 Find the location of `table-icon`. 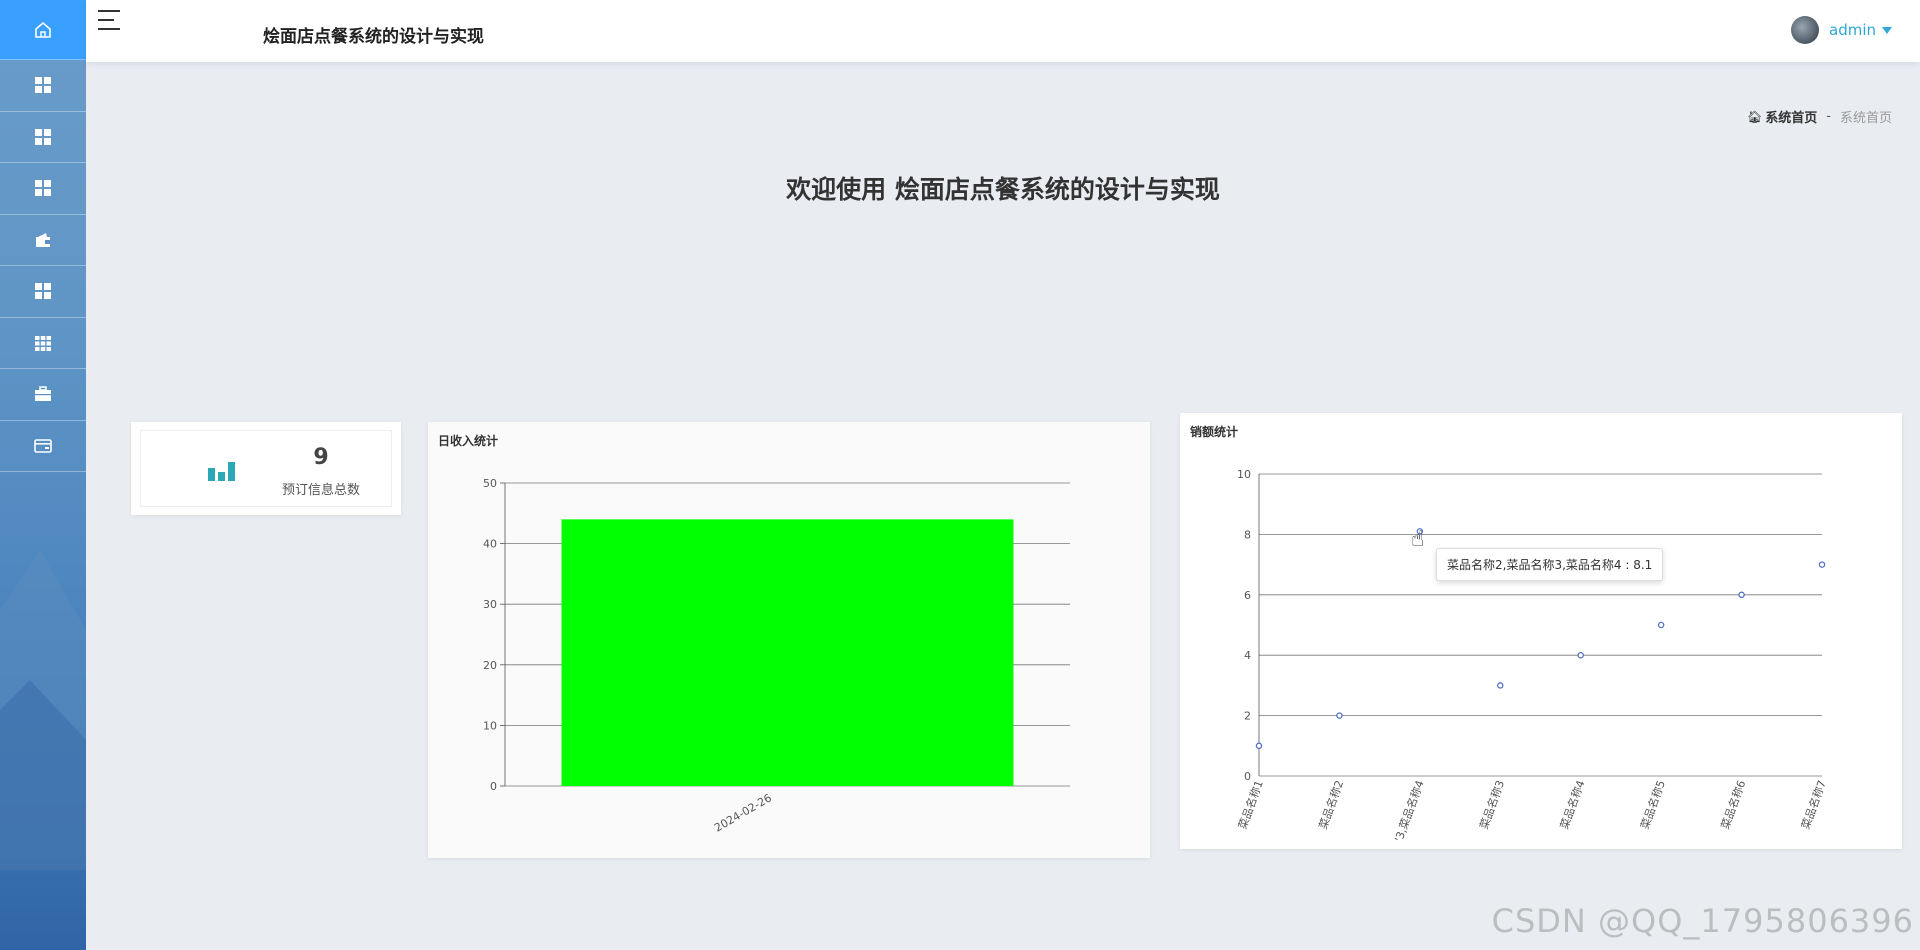

table-icon is located at coordinates (43, 343).